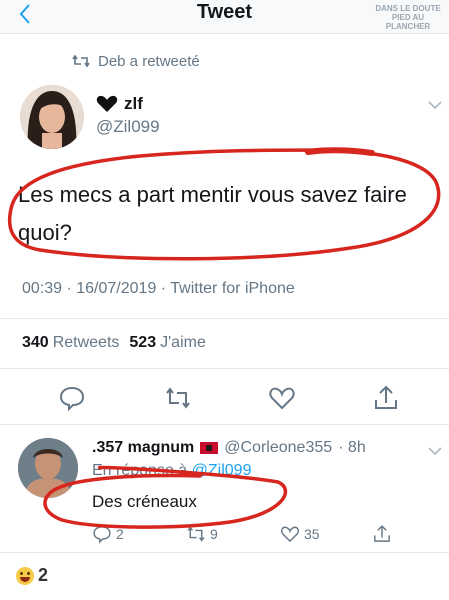  I want to click on reply-like-button: 35, so click(300, 534).